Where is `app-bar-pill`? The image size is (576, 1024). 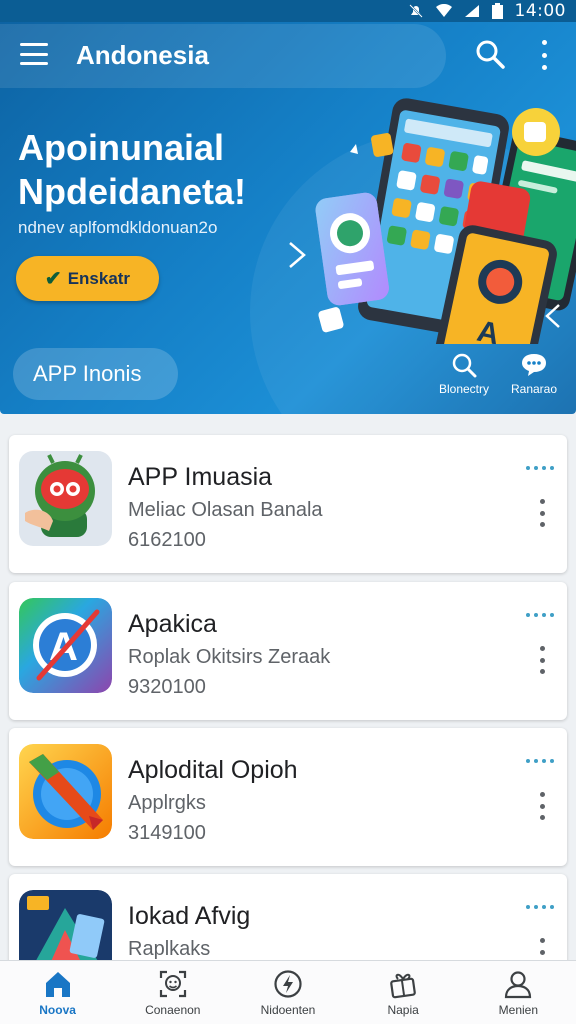 app-bar-pill is located at coordinates (223, 56).